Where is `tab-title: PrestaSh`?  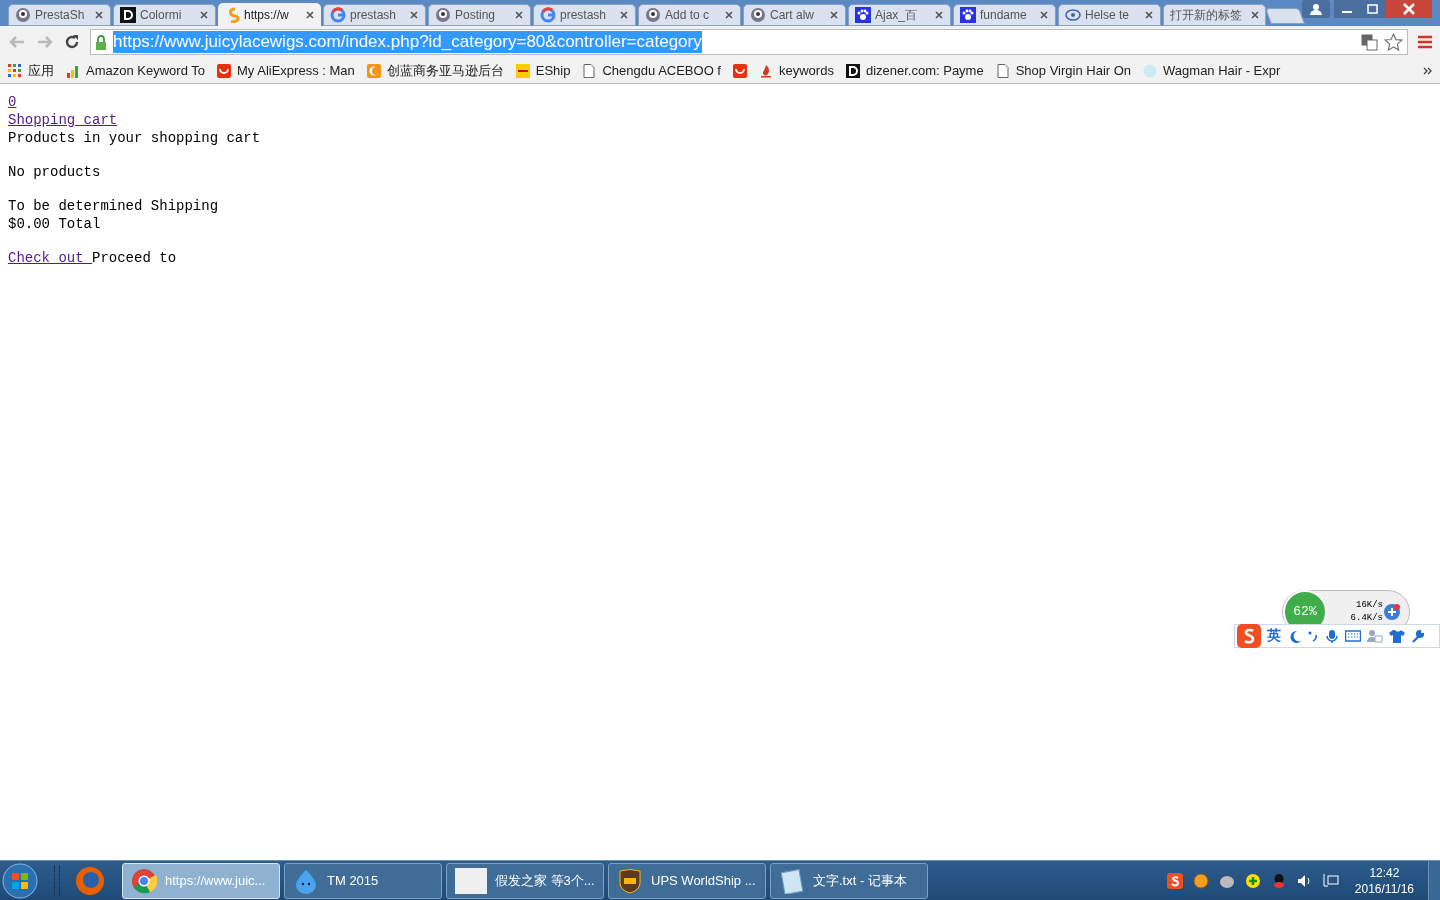
tab-title: PrestaSh is located at coordinates (60, 15).